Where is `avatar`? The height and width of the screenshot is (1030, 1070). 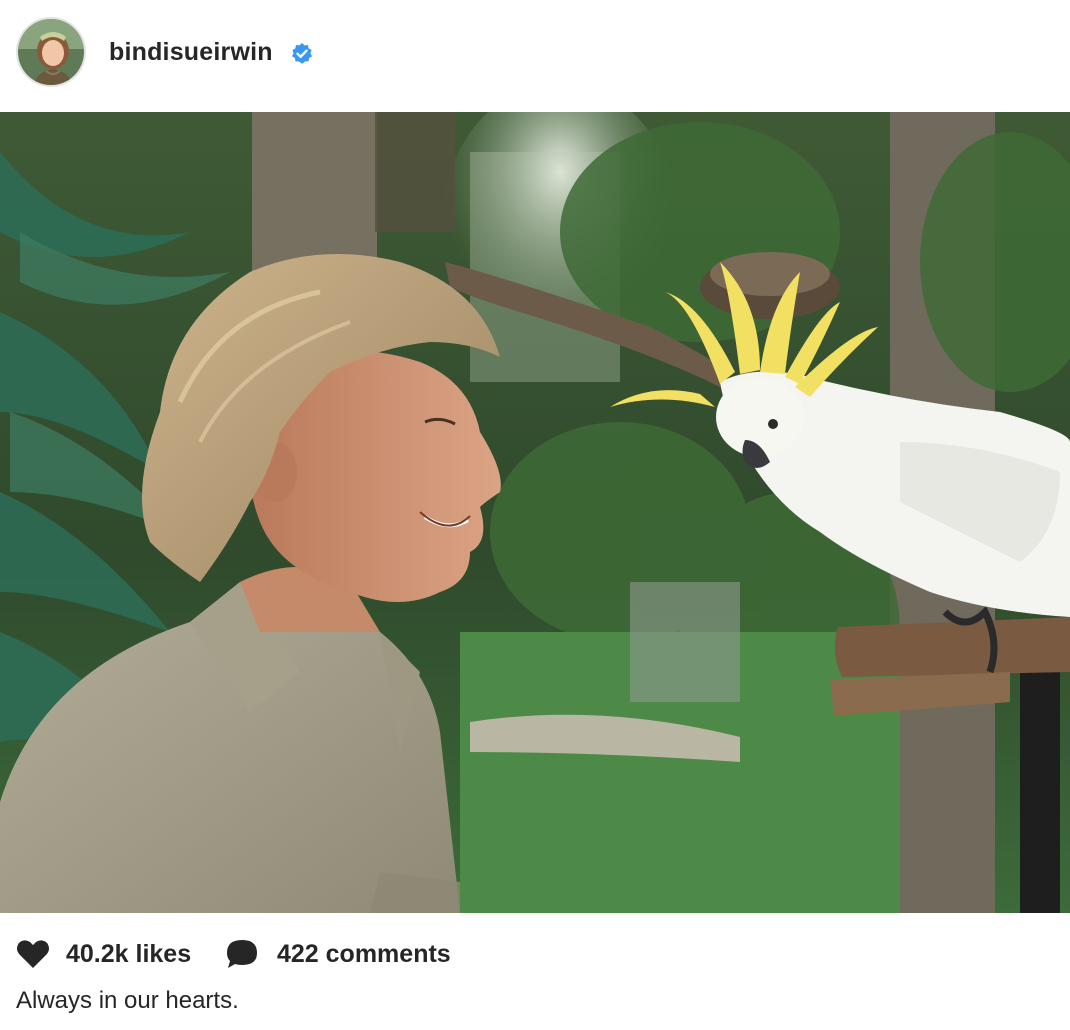
avatar is located at coordinates (51, 52).